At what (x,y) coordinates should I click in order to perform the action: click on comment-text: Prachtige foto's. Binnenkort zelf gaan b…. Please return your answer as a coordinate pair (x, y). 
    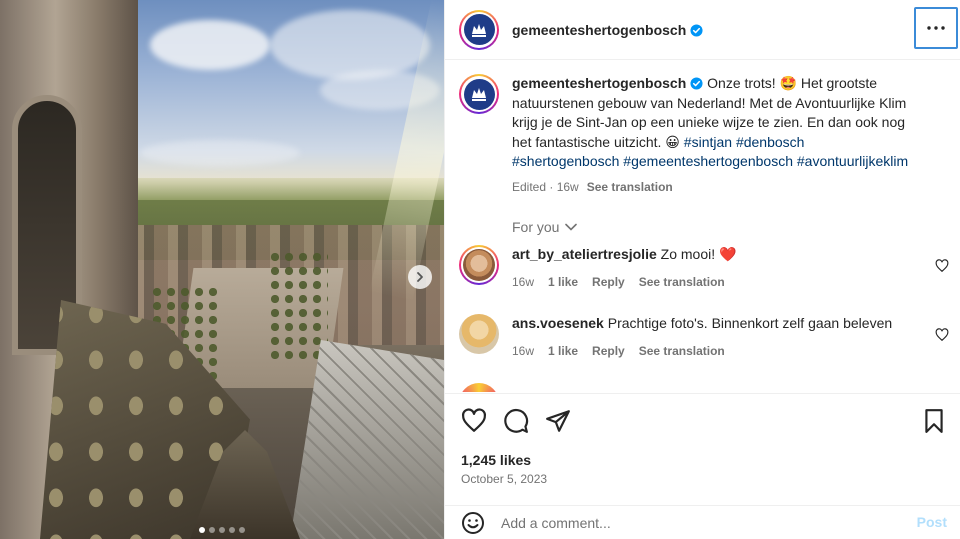
    Looking at the image, I should click on (750, 323).